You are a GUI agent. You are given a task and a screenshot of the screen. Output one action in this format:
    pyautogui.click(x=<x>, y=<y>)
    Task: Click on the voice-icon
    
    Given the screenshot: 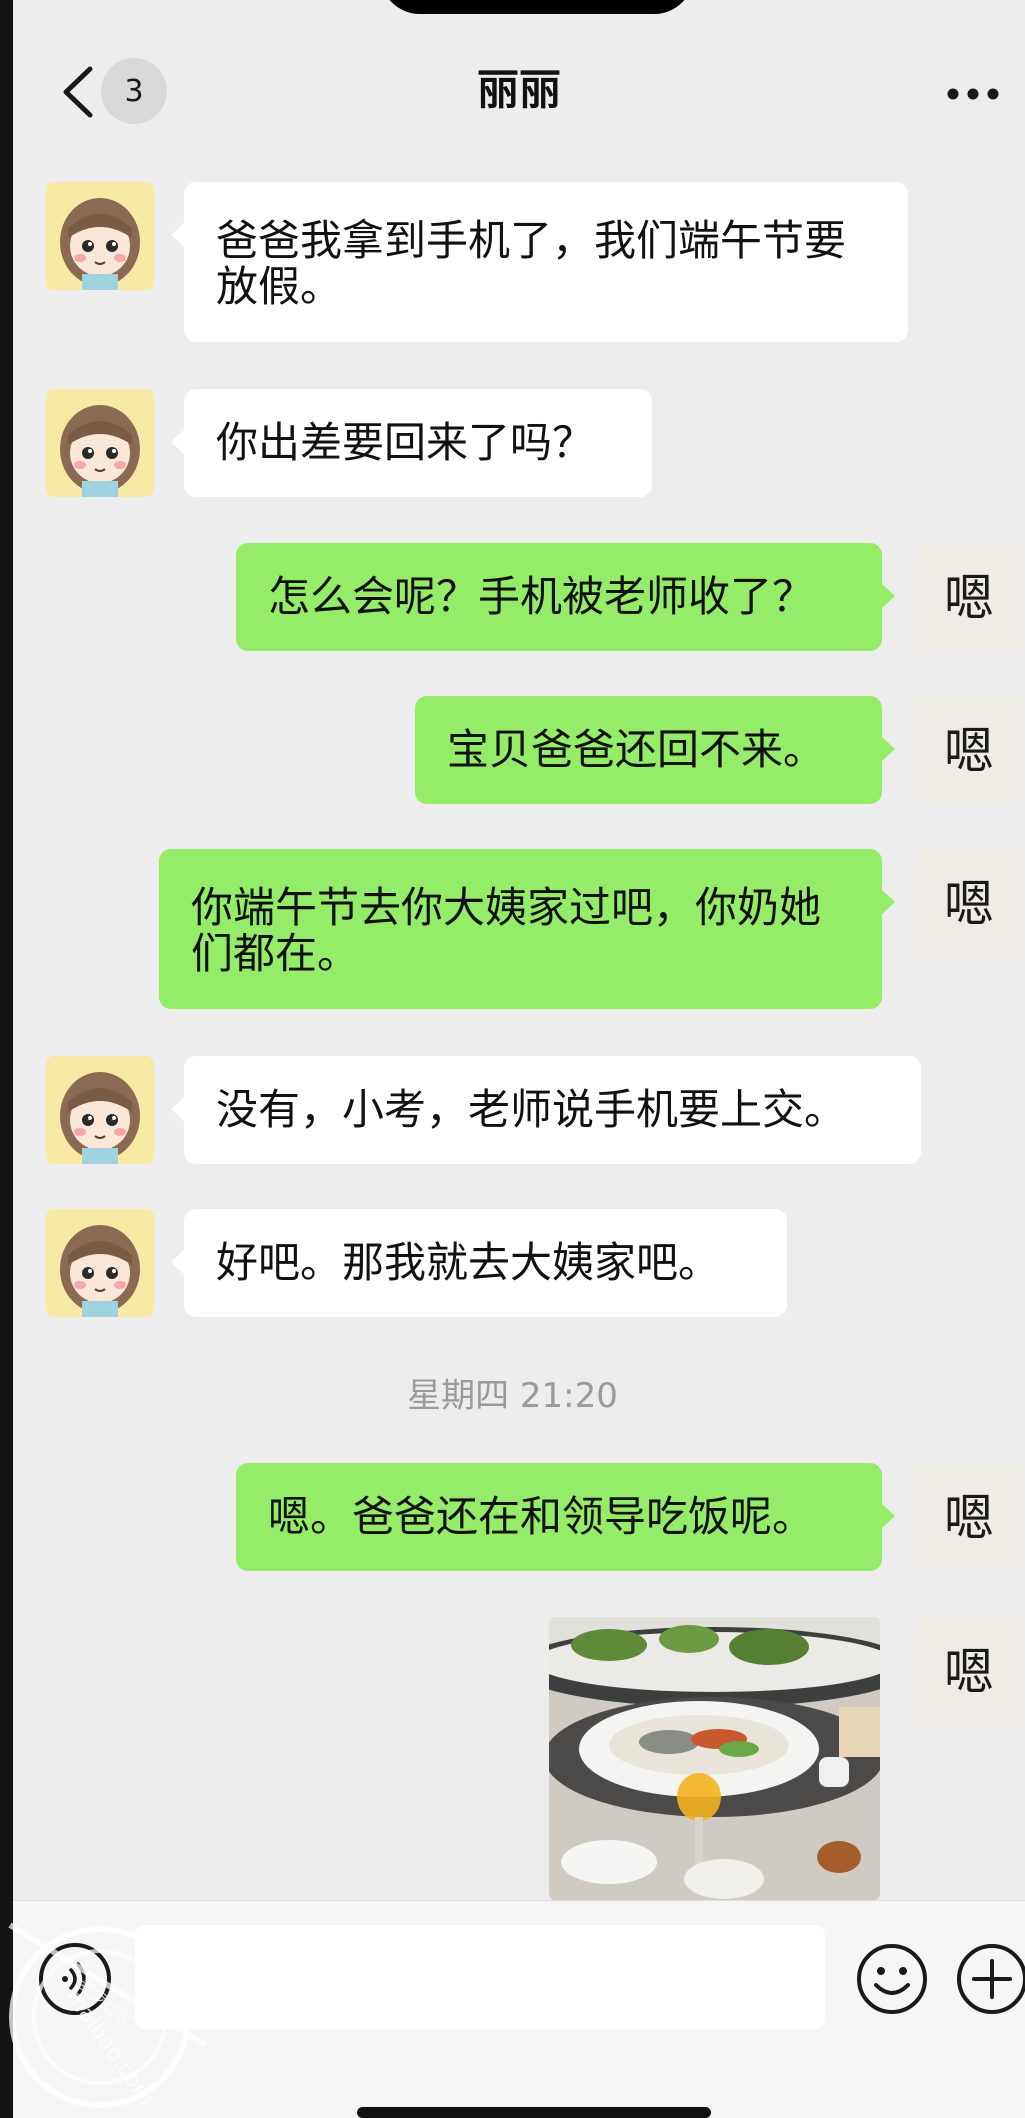 What is the action you would take?
    pyautogui.click(x=74, y=1979)
    